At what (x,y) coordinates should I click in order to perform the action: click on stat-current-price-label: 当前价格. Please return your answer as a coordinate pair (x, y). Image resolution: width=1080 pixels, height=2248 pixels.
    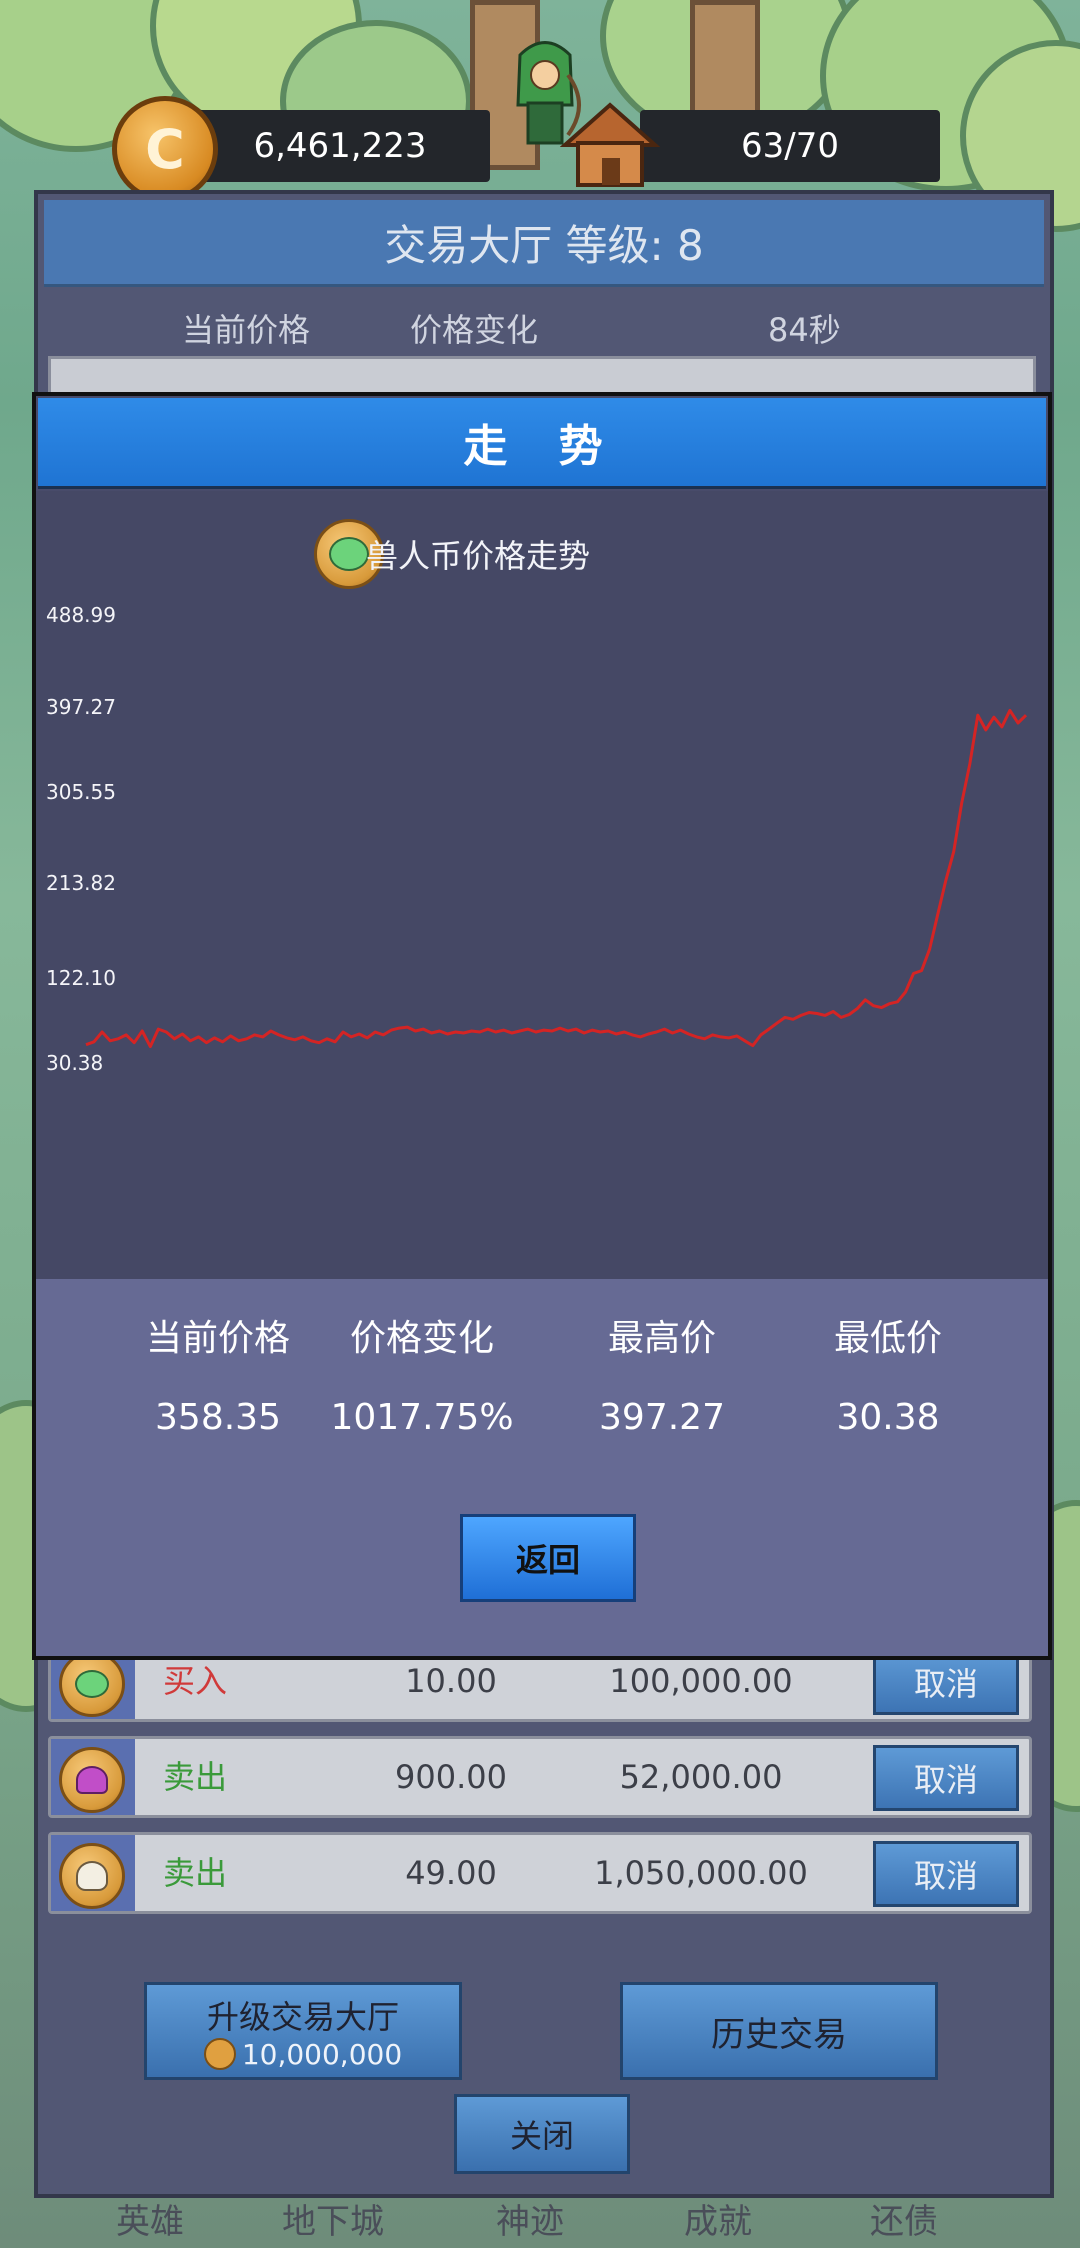
    Looking at the image, I should click on (217, 1338).